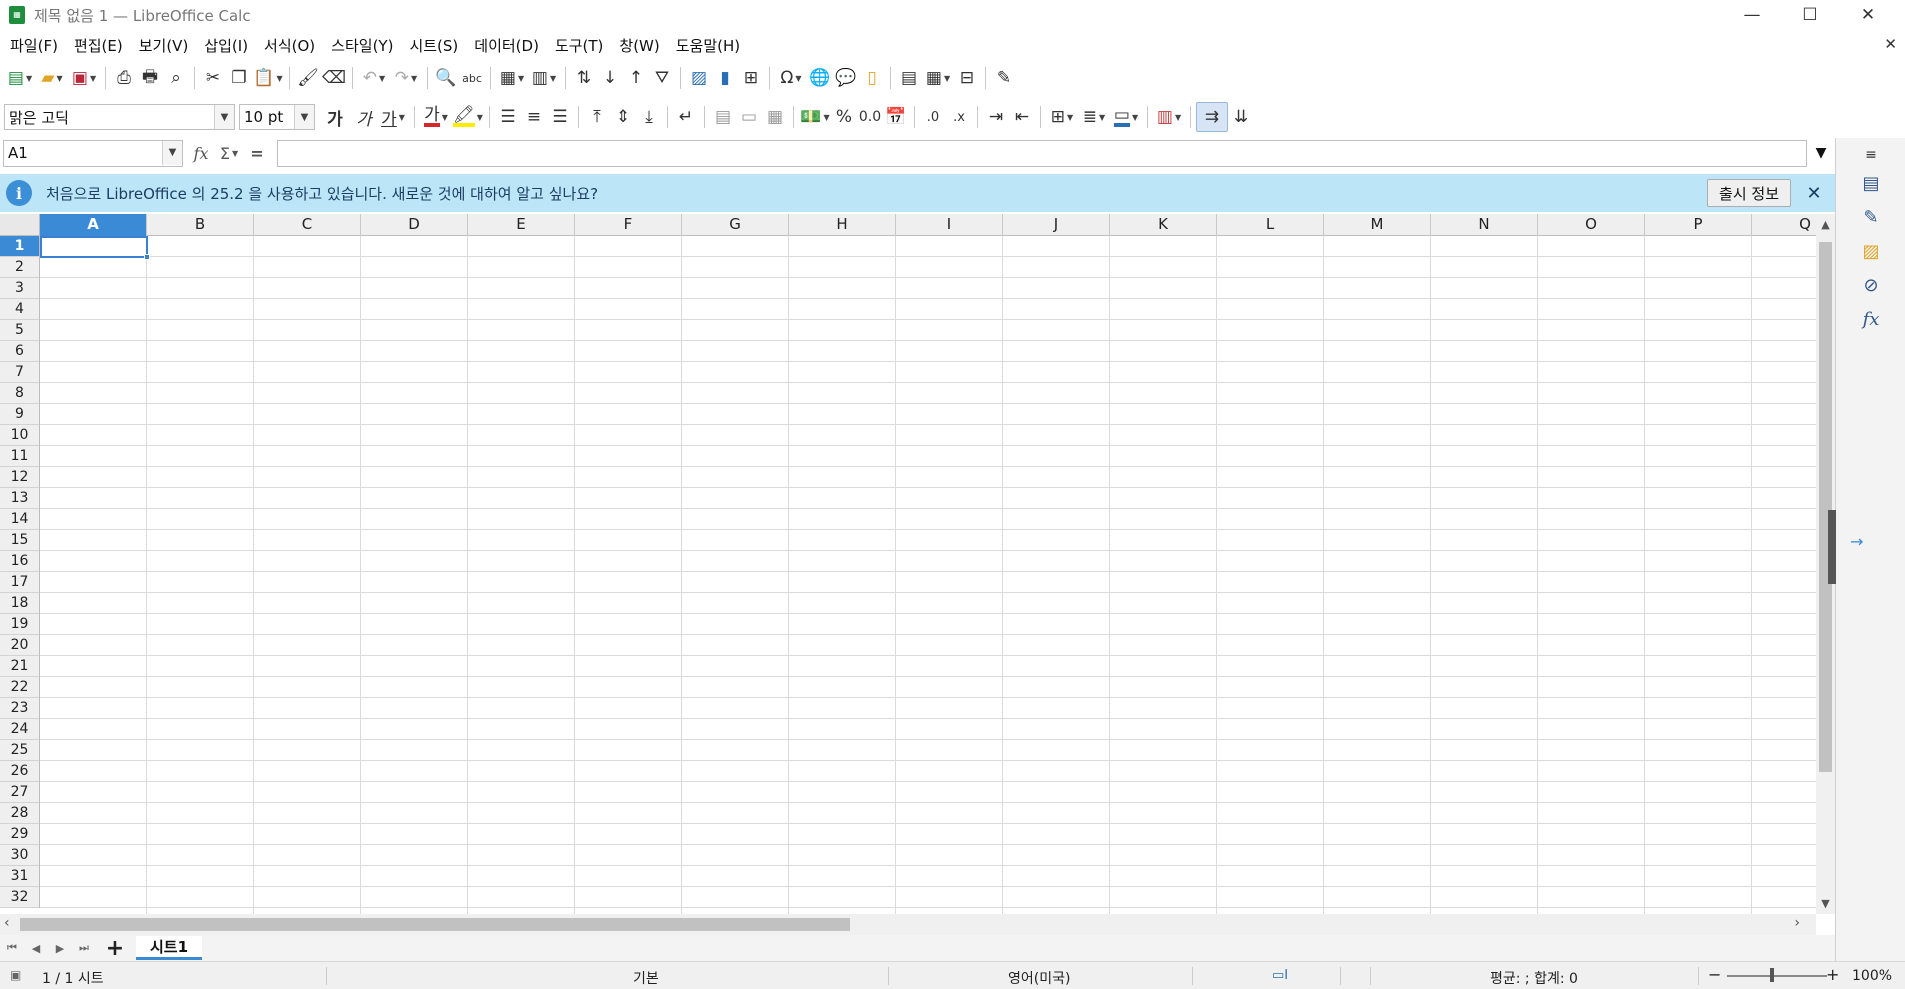 The height and width of the screenshot is (989, 1905). Describe the element at coordinates (406, 78) in the screenshot. I see `redo-icon: ↷ ▼` at that location.